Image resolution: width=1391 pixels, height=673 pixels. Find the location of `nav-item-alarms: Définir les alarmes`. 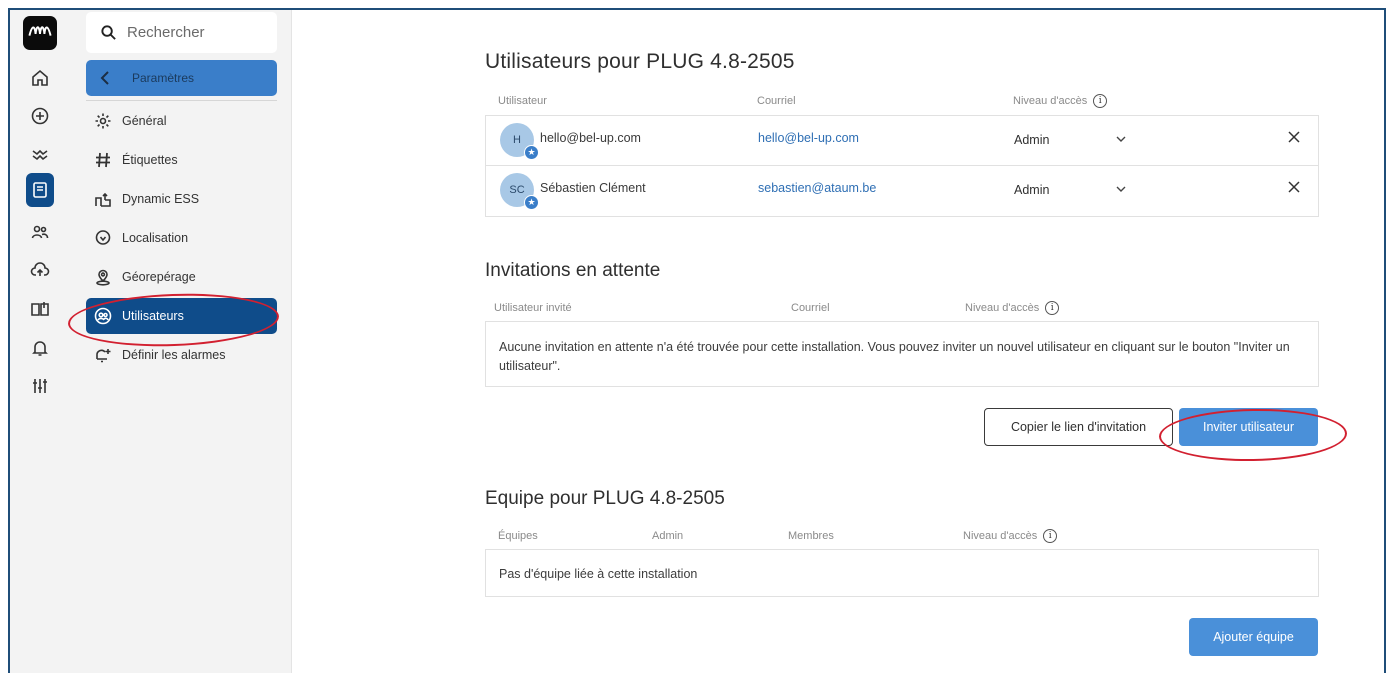

nav-item-alarms: Définir les alarmes is located at coordinates (181, 355).